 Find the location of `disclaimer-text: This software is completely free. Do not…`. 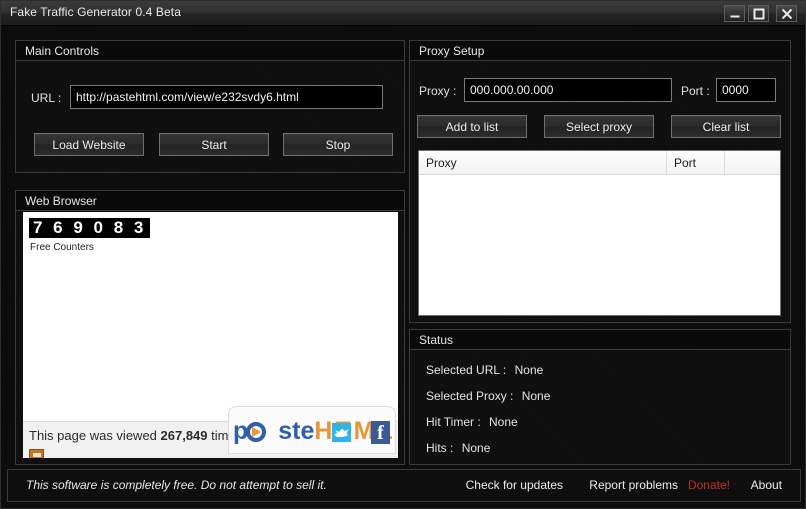

disclaimer-text: This software is completely free. Do not… is located at coordinates (176, 485).